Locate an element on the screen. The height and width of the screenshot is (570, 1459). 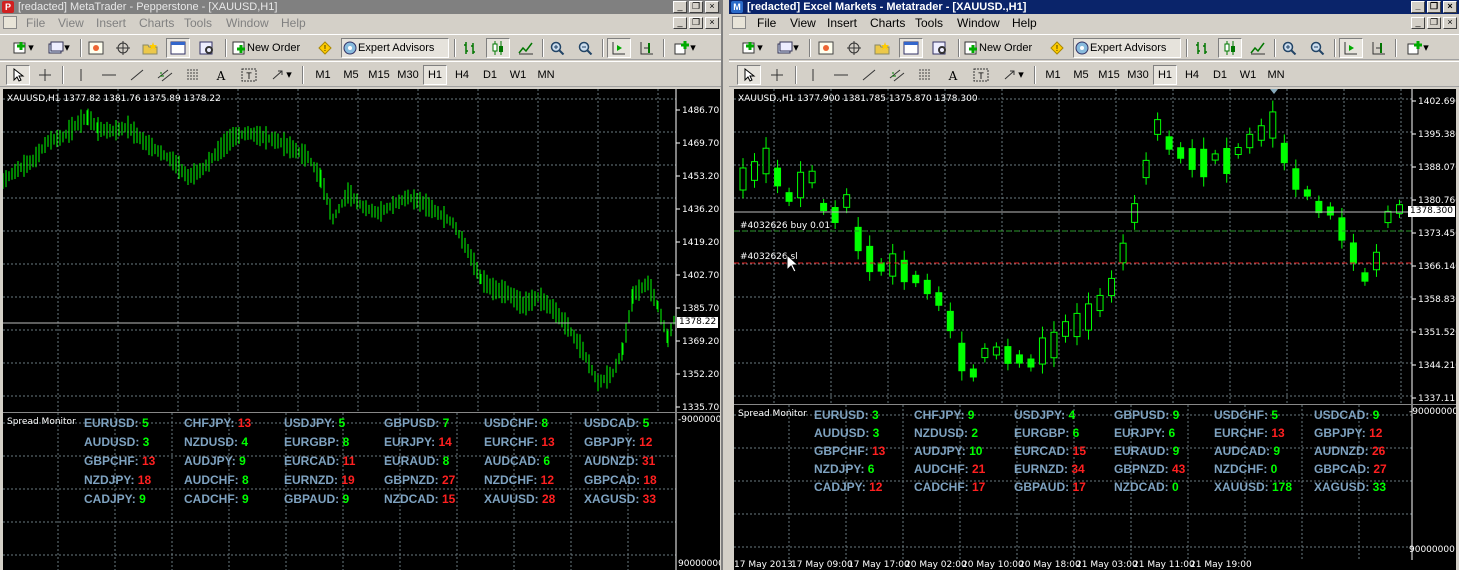
expert-advisors-button: Expert Advisors is located at coordinates (395, 48).